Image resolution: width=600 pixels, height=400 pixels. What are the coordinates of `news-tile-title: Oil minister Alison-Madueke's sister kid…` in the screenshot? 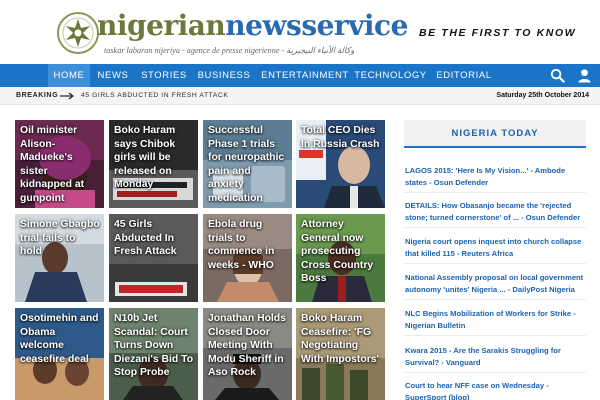 It's located at (52, 164).